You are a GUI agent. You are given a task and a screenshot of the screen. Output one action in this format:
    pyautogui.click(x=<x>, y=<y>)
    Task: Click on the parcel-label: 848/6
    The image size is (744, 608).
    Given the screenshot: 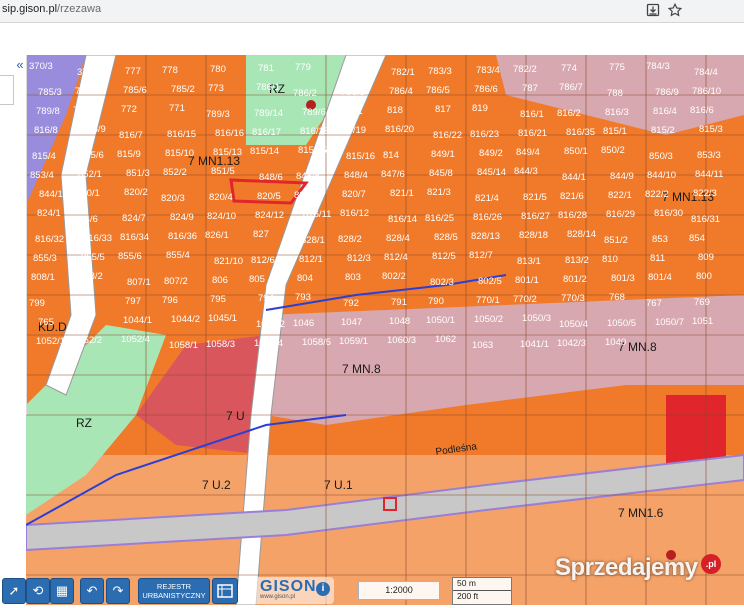 What is the action you would take?
    pyautogui.click(x=271, y=177)
    